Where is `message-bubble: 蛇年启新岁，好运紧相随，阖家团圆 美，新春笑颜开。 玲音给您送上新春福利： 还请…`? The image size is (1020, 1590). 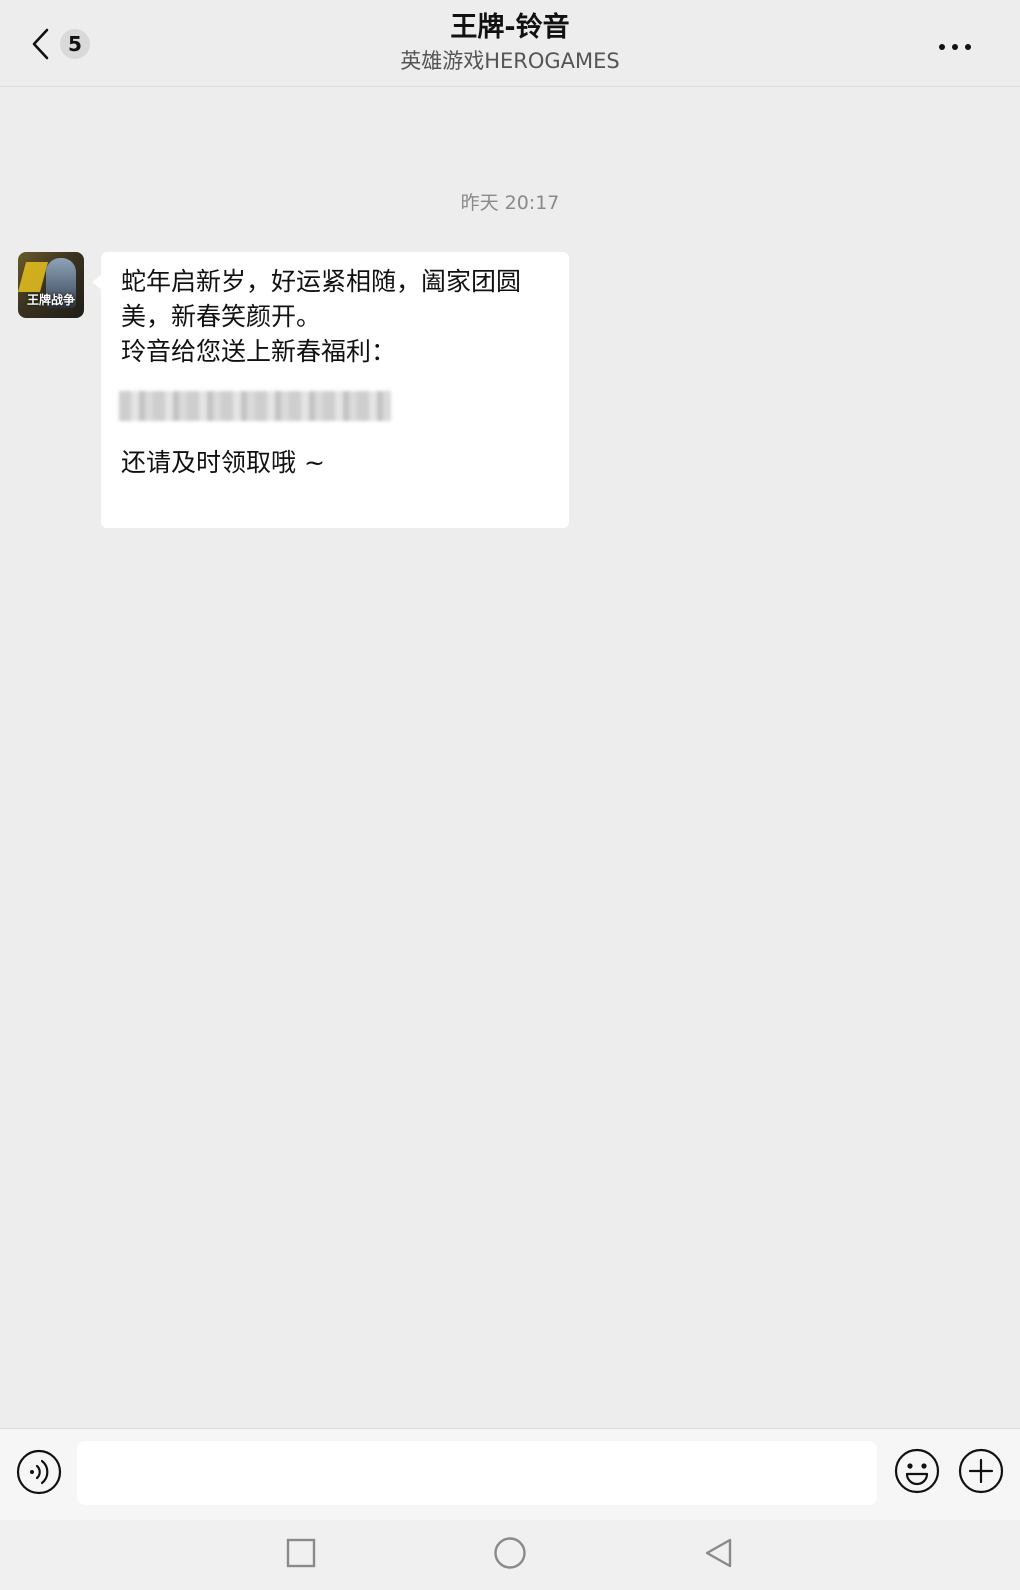 message-bubble: 蛇年启新岁，好运紧相随，阖家团圆 美，新春笑颜开。 玲音给您送上新春福利： 还请… is located at coordinates (330, 390).